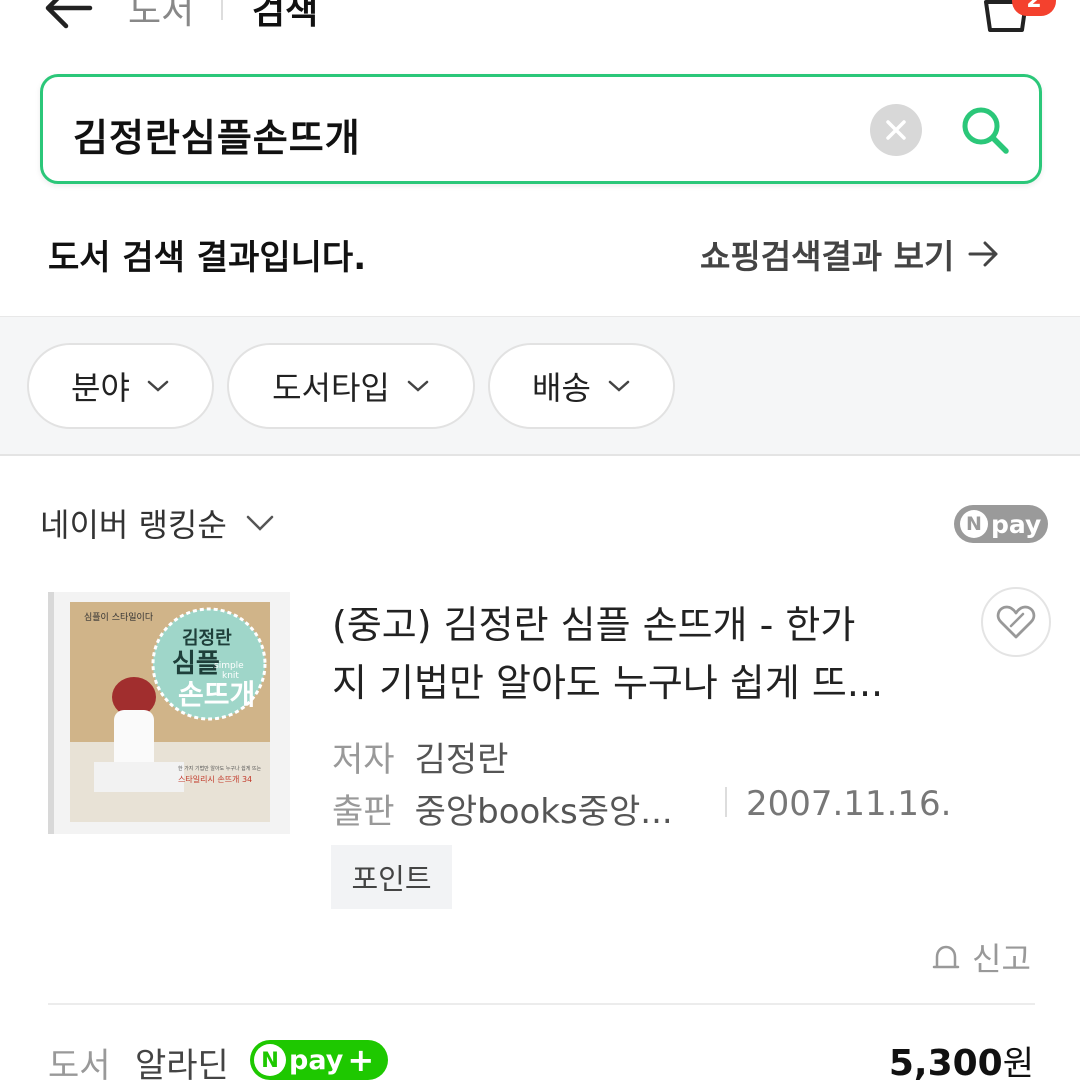 The width and height of the screenshot is (1080, 1080). What do you see at coordinates (215, 779) in the screenshot?
I see `cover-tagline-2: 스타일리시 손뜨개 34` at bounding box center [215, 779].